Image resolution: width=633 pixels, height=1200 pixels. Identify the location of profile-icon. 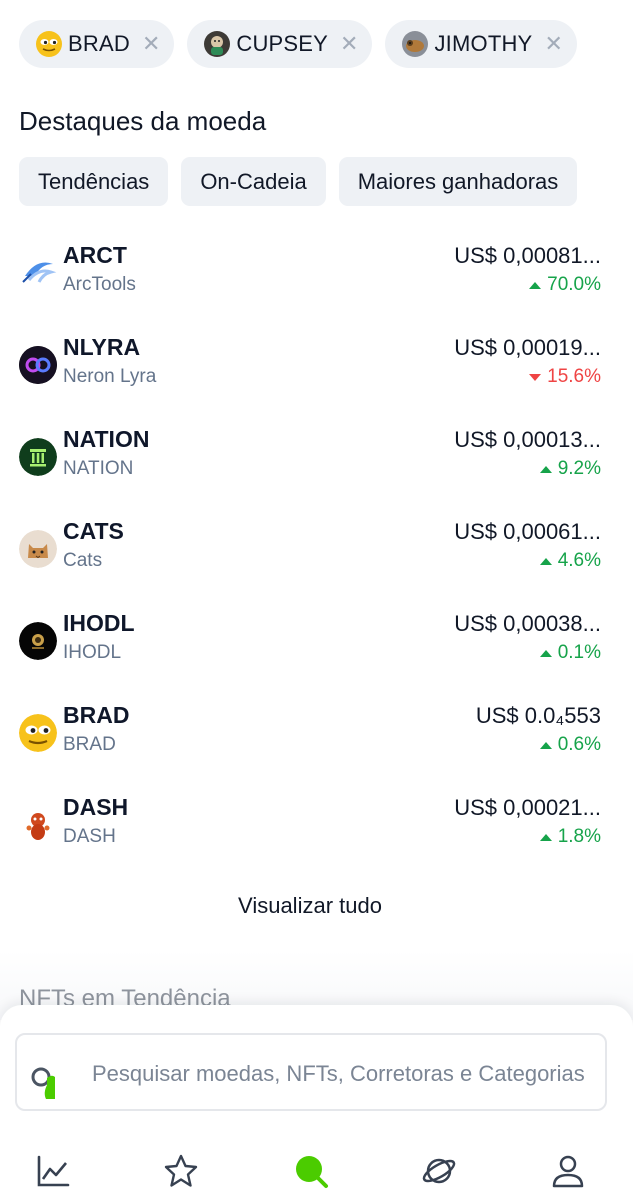
(568, 1171).